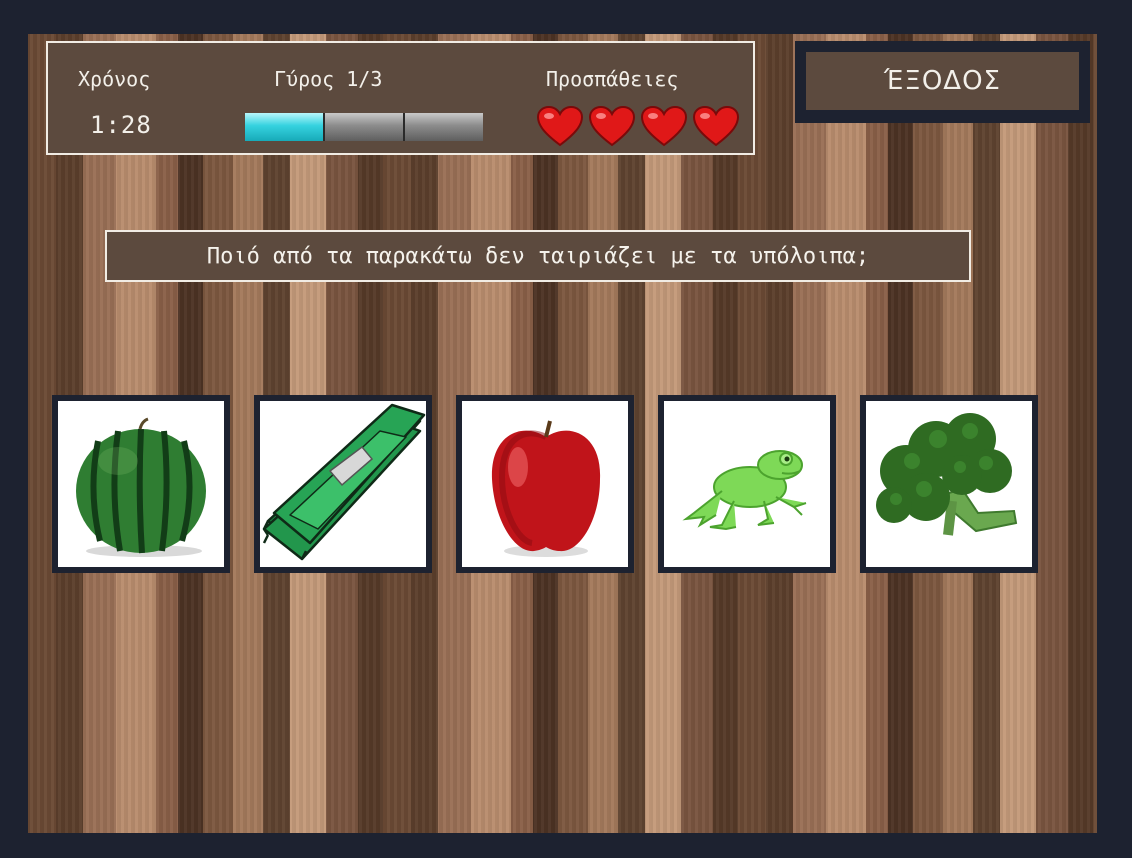  Describe the element at coordinates (638, 126) in the screenshot. I see `attempts-hearts` at that location.